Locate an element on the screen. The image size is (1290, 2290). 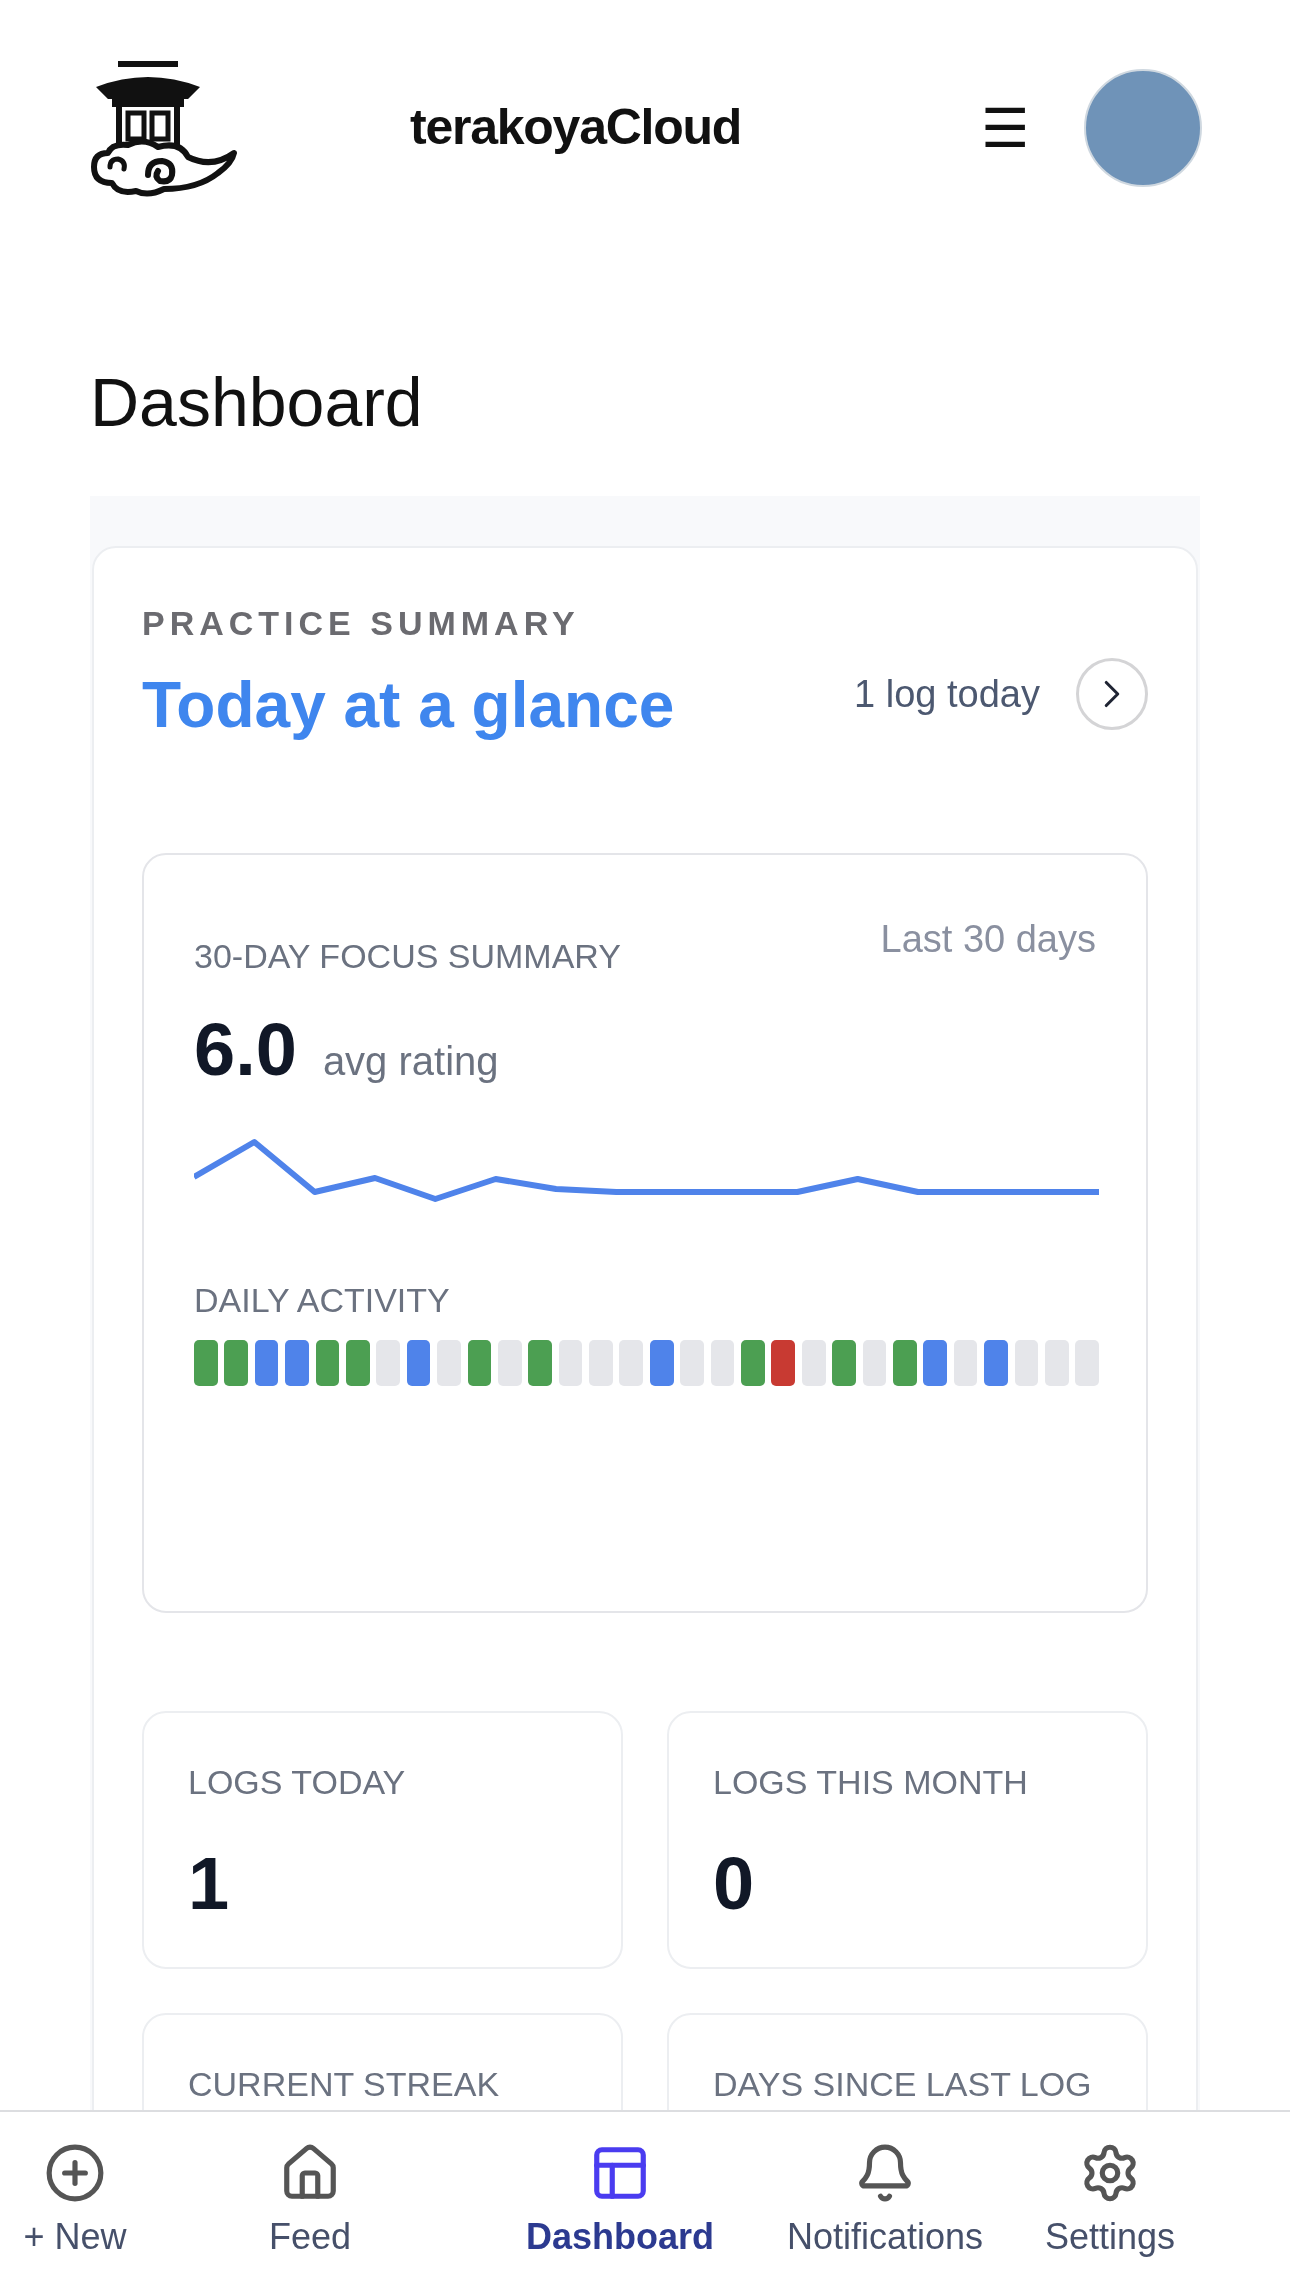
stat-label: CURRENT STREAK is located at coordinates (344, 2084).